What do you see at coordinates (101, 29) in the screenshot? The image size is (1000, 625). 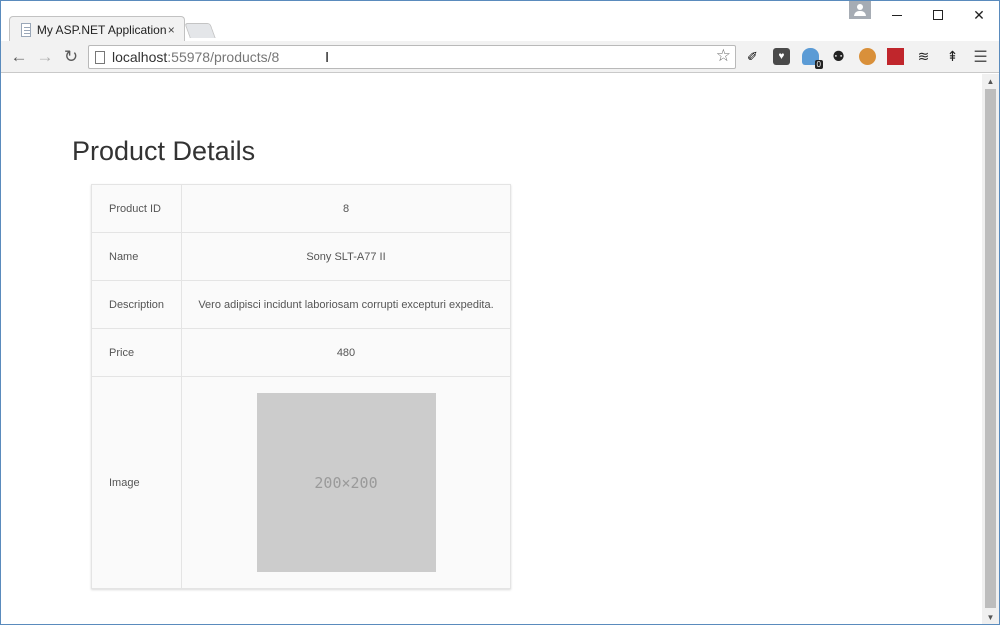 I see `tab-title: My ASP.NET Application` at bounding box center [101, 29].